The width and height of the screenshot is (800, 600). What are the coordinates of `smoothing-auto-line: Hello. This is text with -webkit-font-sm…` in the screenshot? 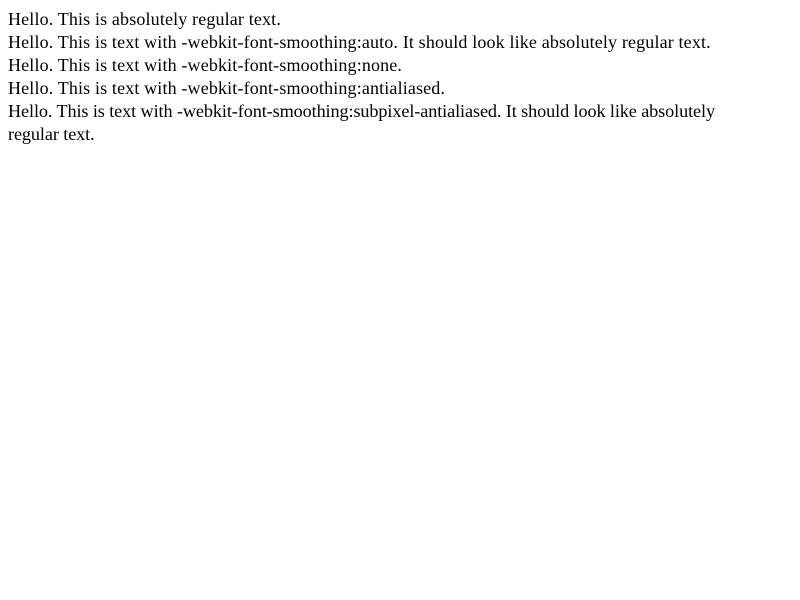 It's located at (359, 42).